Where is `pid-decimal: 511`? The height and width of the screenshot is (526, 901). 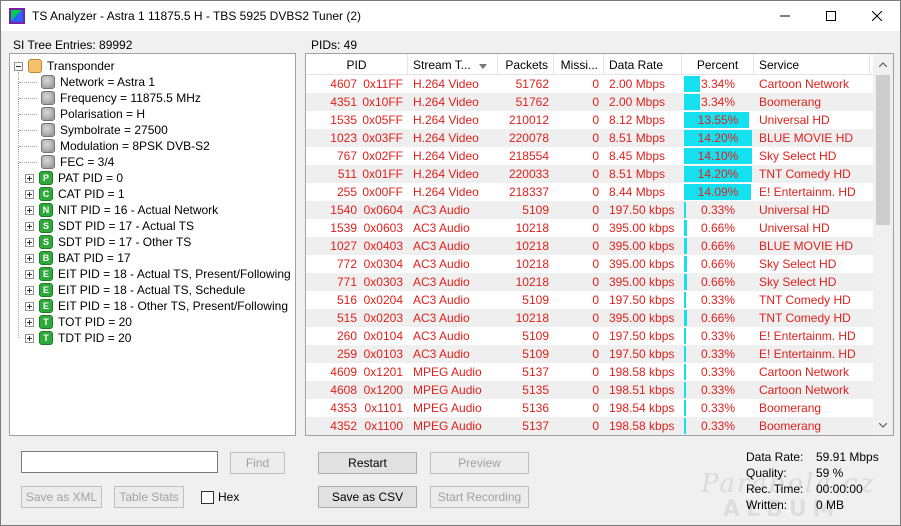 pid-decimal: 511 is located at coordinates (347, 174).